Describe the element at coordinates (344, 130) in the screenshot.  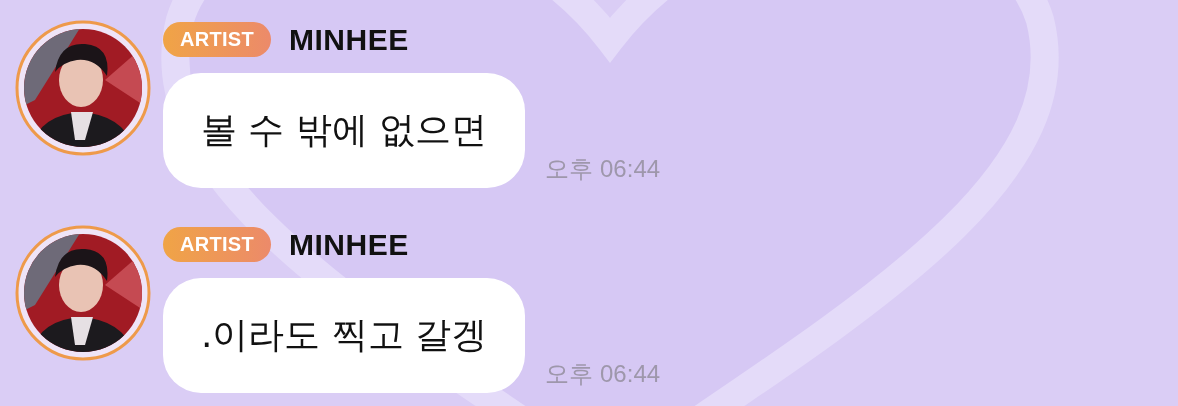
I see `message-bubble: 볼 수 밖에 없으면` at that location.